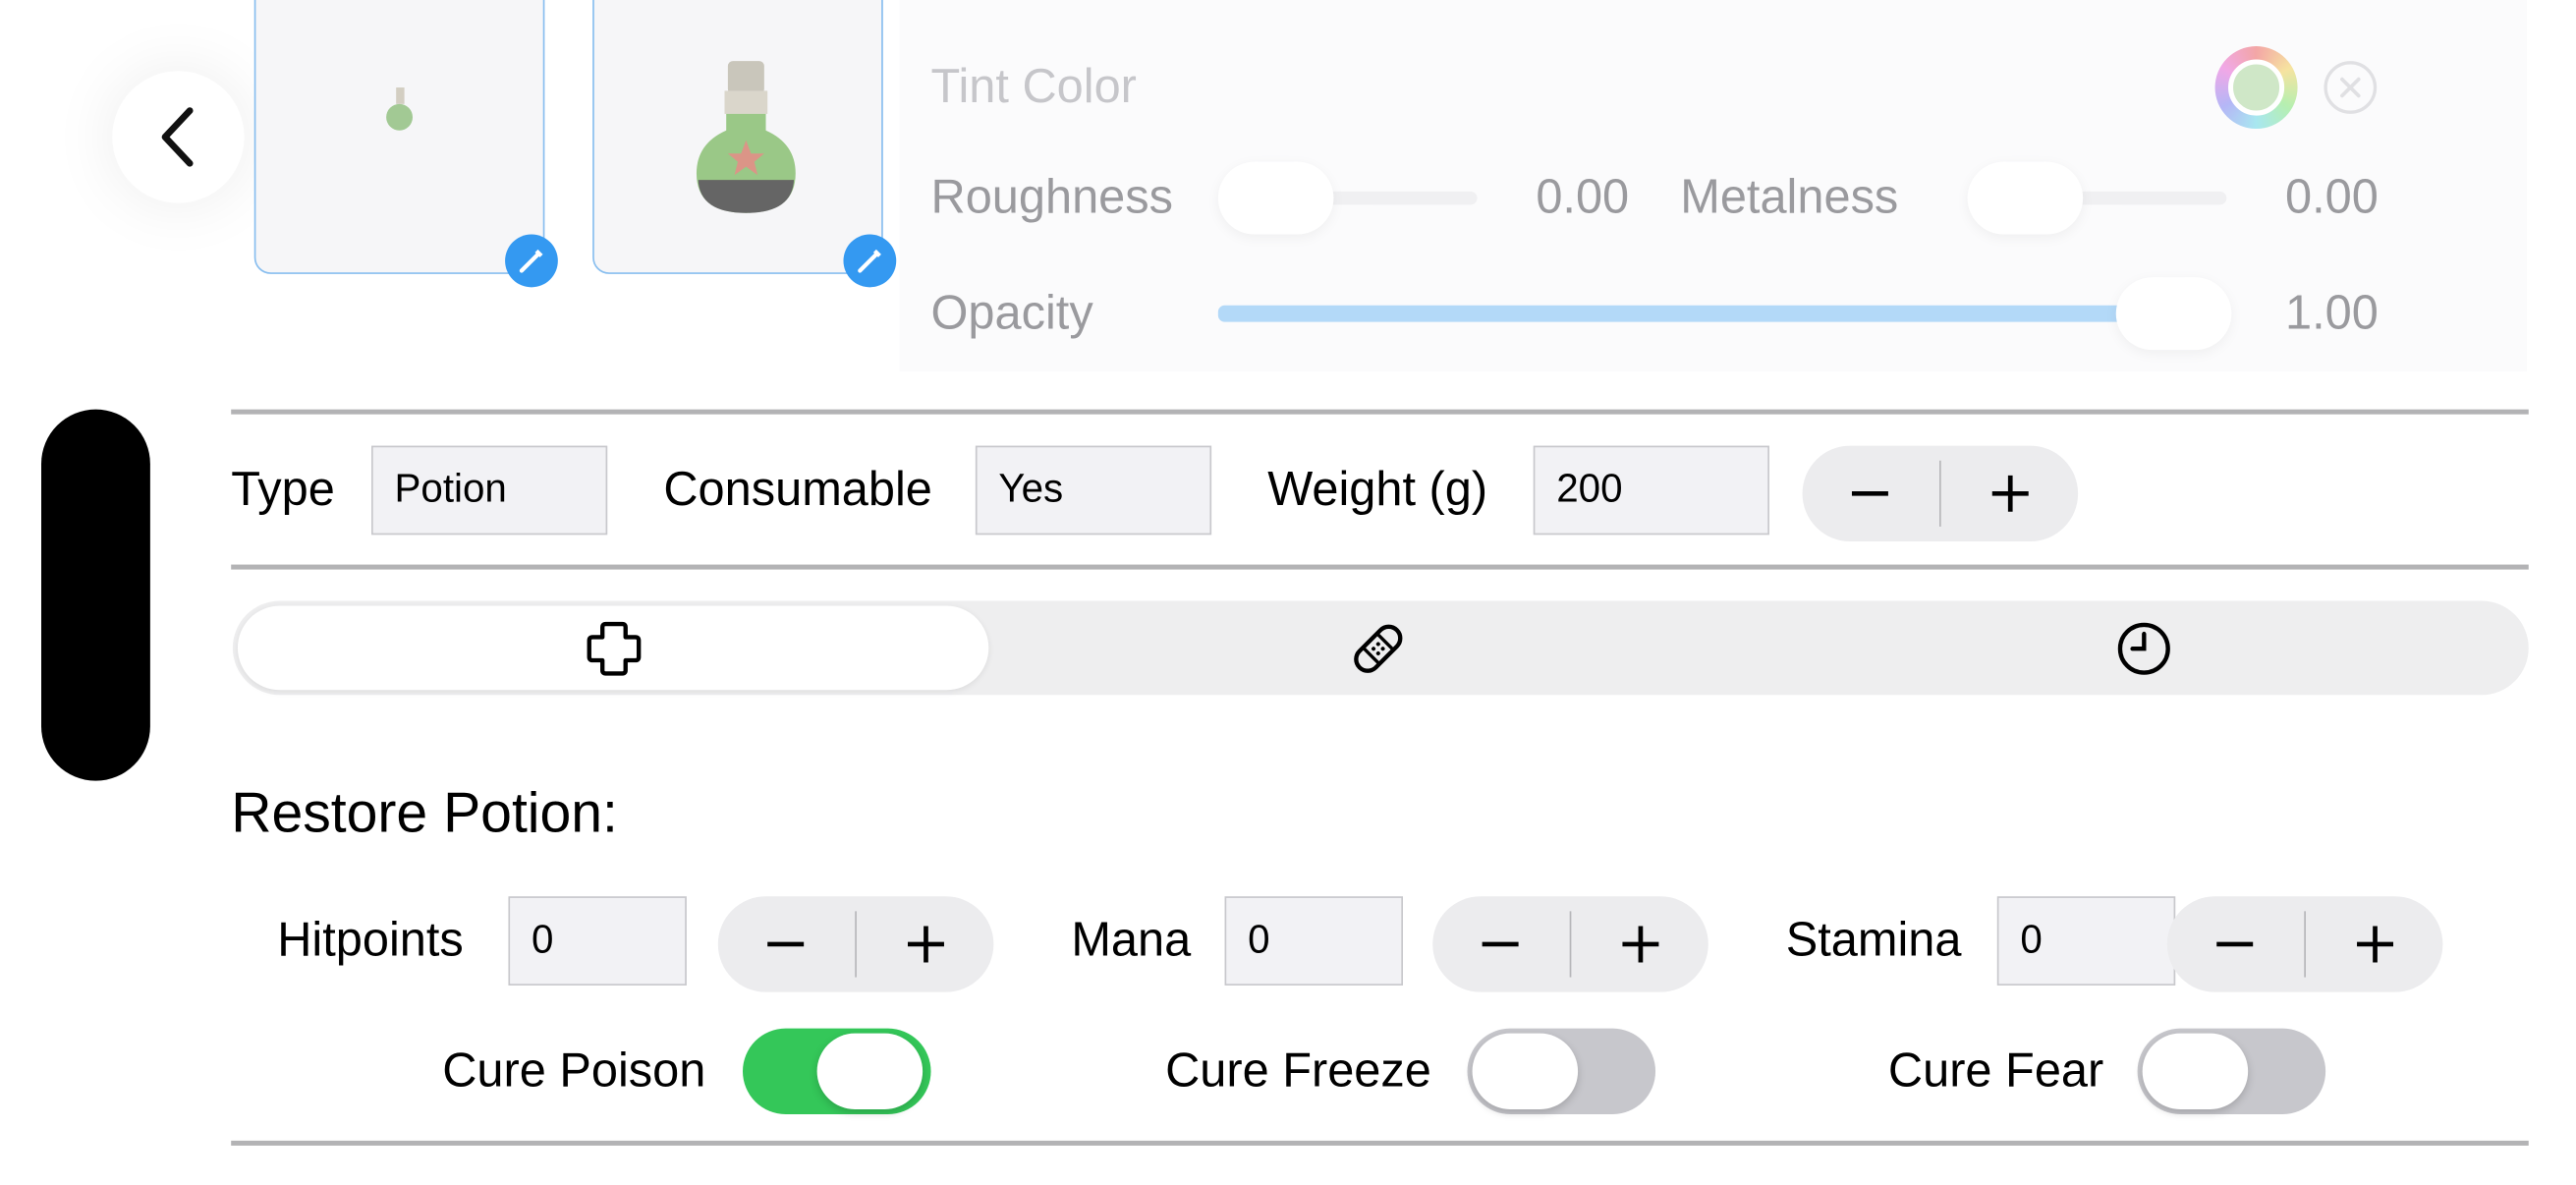  Describe the element at coordinates (1131, 941) in the screenshot. I see `mana-label: Mana` at that location.